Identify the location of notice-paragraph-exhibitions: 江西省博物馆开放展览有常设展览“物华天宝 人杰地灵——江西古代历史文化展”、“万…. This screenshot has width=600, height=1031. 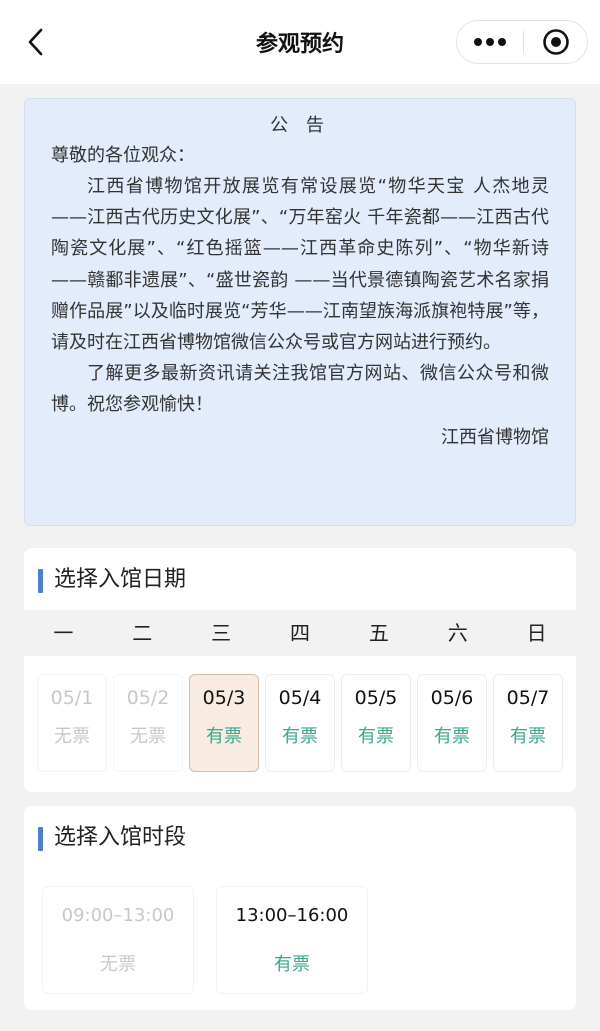
(300, 265).